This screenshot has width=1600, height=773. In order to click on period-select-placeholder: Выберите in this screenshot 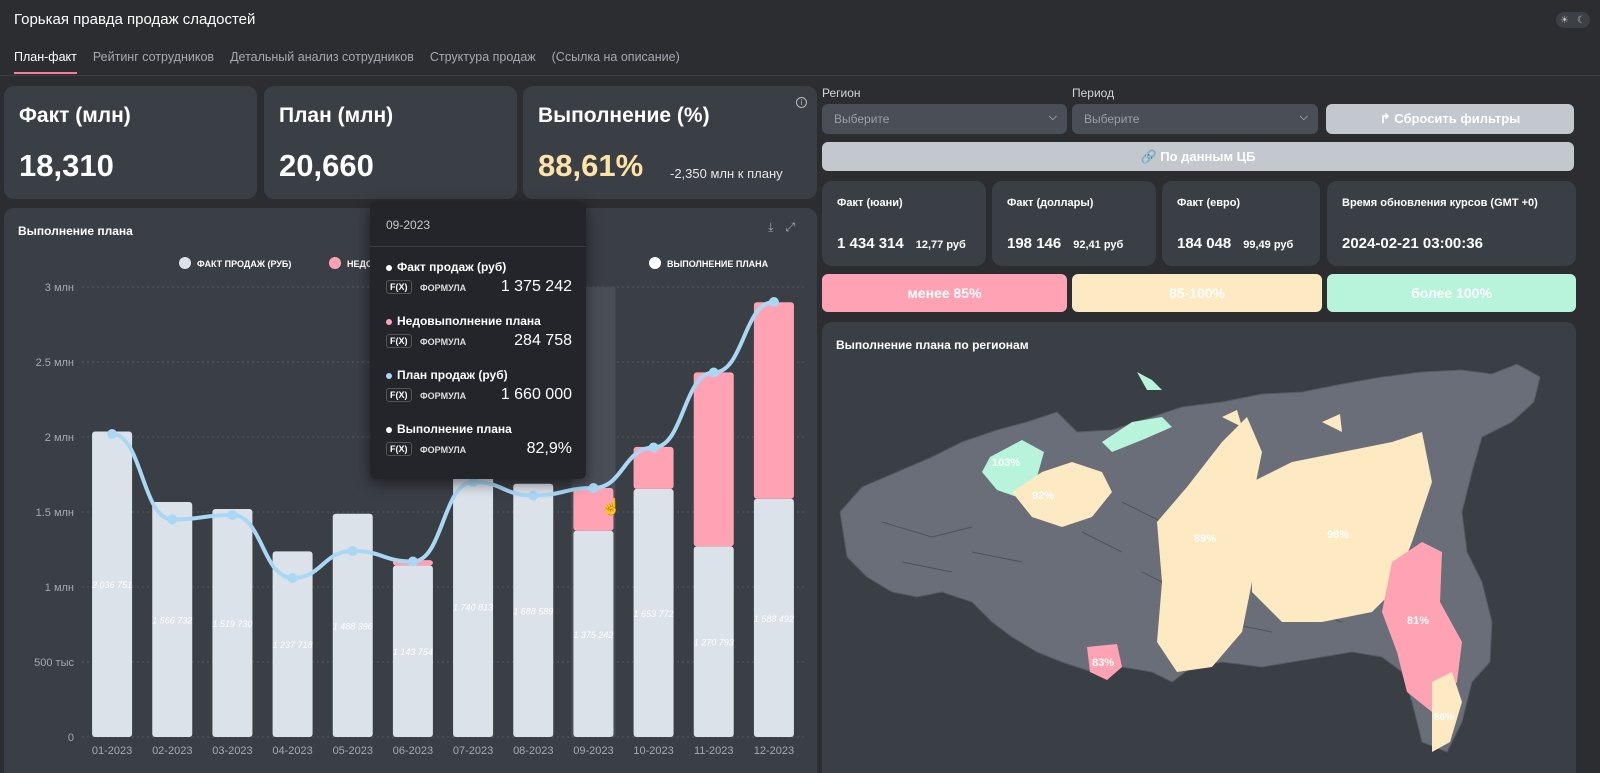, I will do `click(1112, 119)`.